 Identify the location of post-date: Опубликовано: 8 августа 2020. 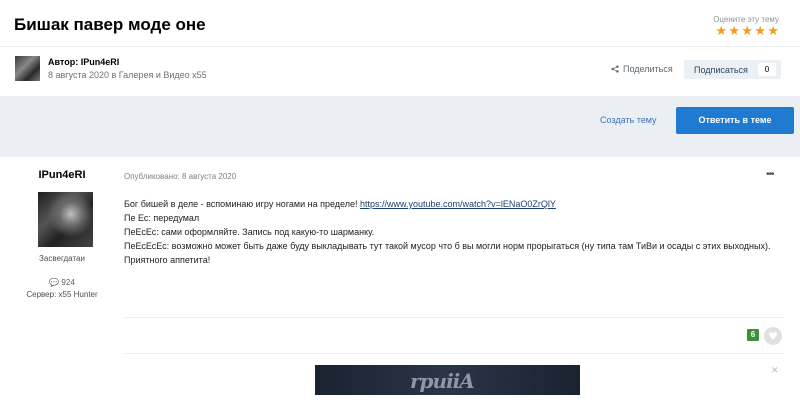
(180, 176).